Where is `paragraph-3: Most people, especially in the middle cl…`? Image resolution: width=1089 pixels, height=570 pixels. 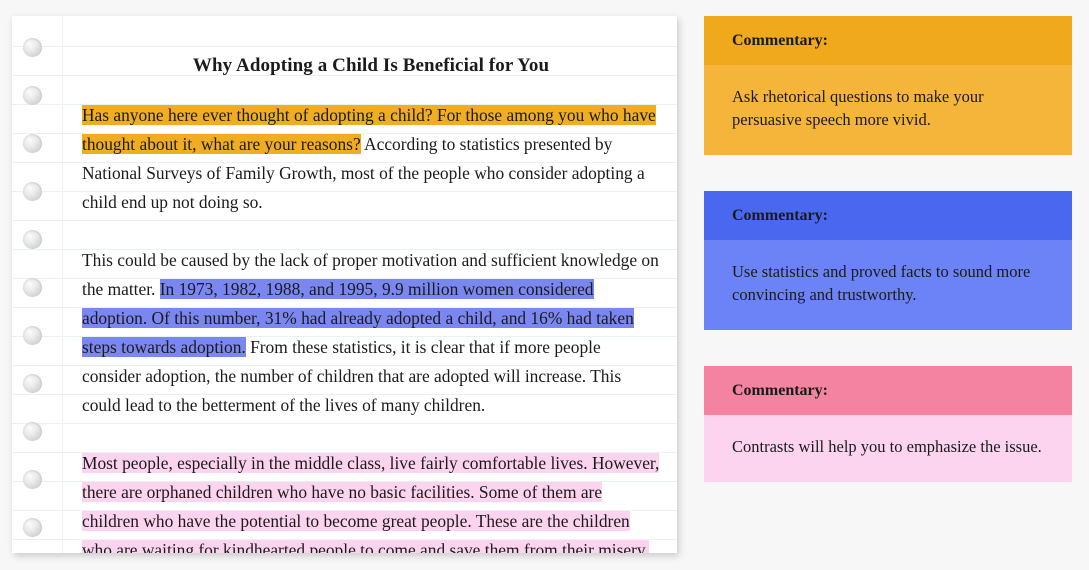 paragraph-3: Most people, especially in the middle cl… is located at coordinates (371, 486).